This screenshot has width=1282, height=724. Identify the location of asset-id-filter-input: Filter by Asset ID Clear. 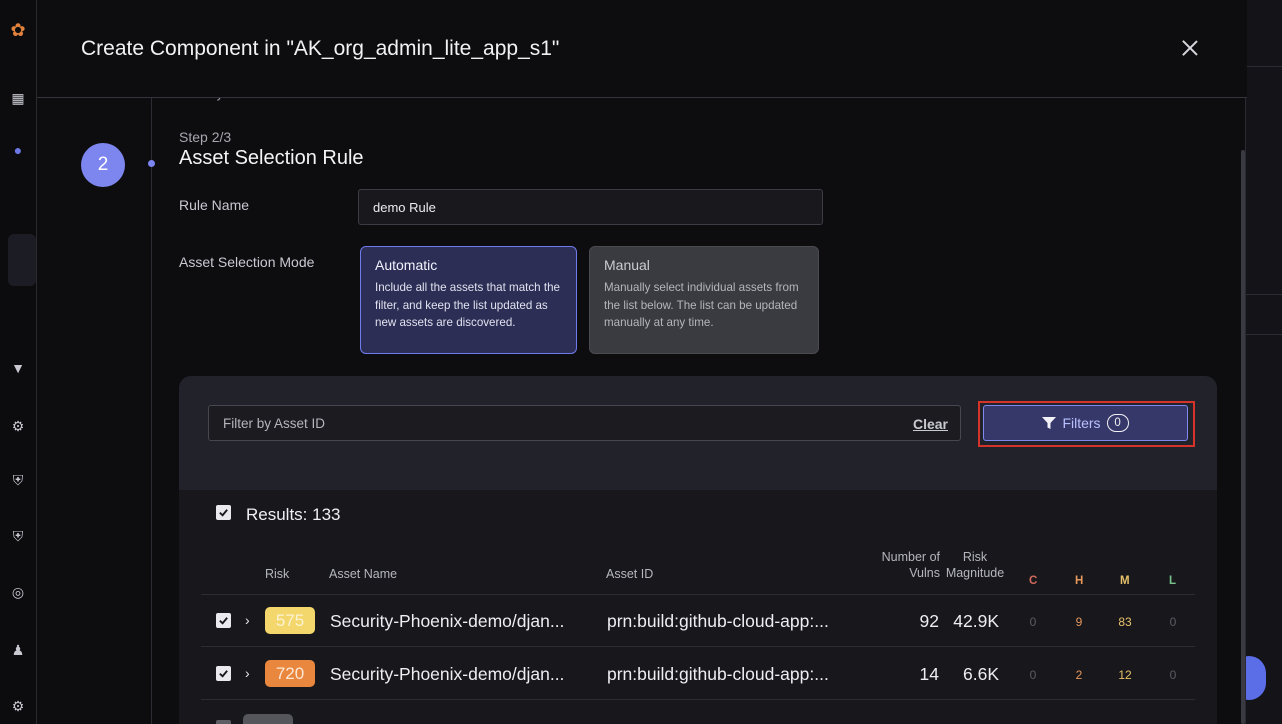
(584, 423).